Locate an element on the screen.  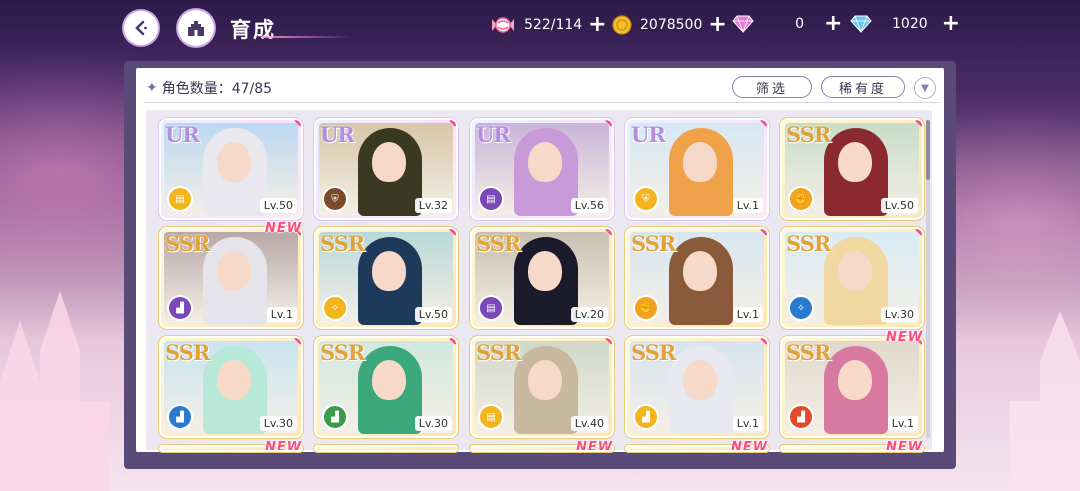
top-bar: 育成 522/114 + 2078500 + 0 + 1020 + is located at coordinates (540, 28).